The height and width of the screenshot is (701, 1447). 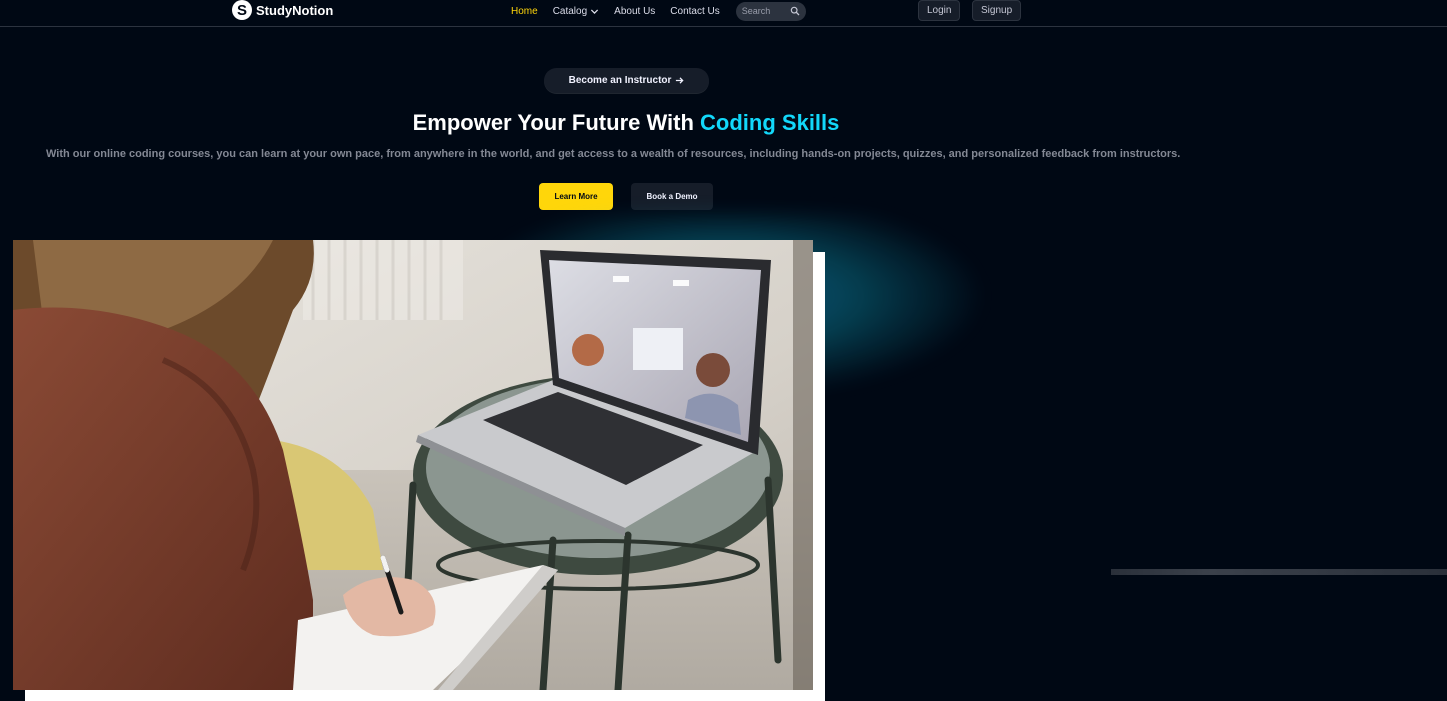 I want to click on nav-link-about: About Us, so click(x=634, y=11).